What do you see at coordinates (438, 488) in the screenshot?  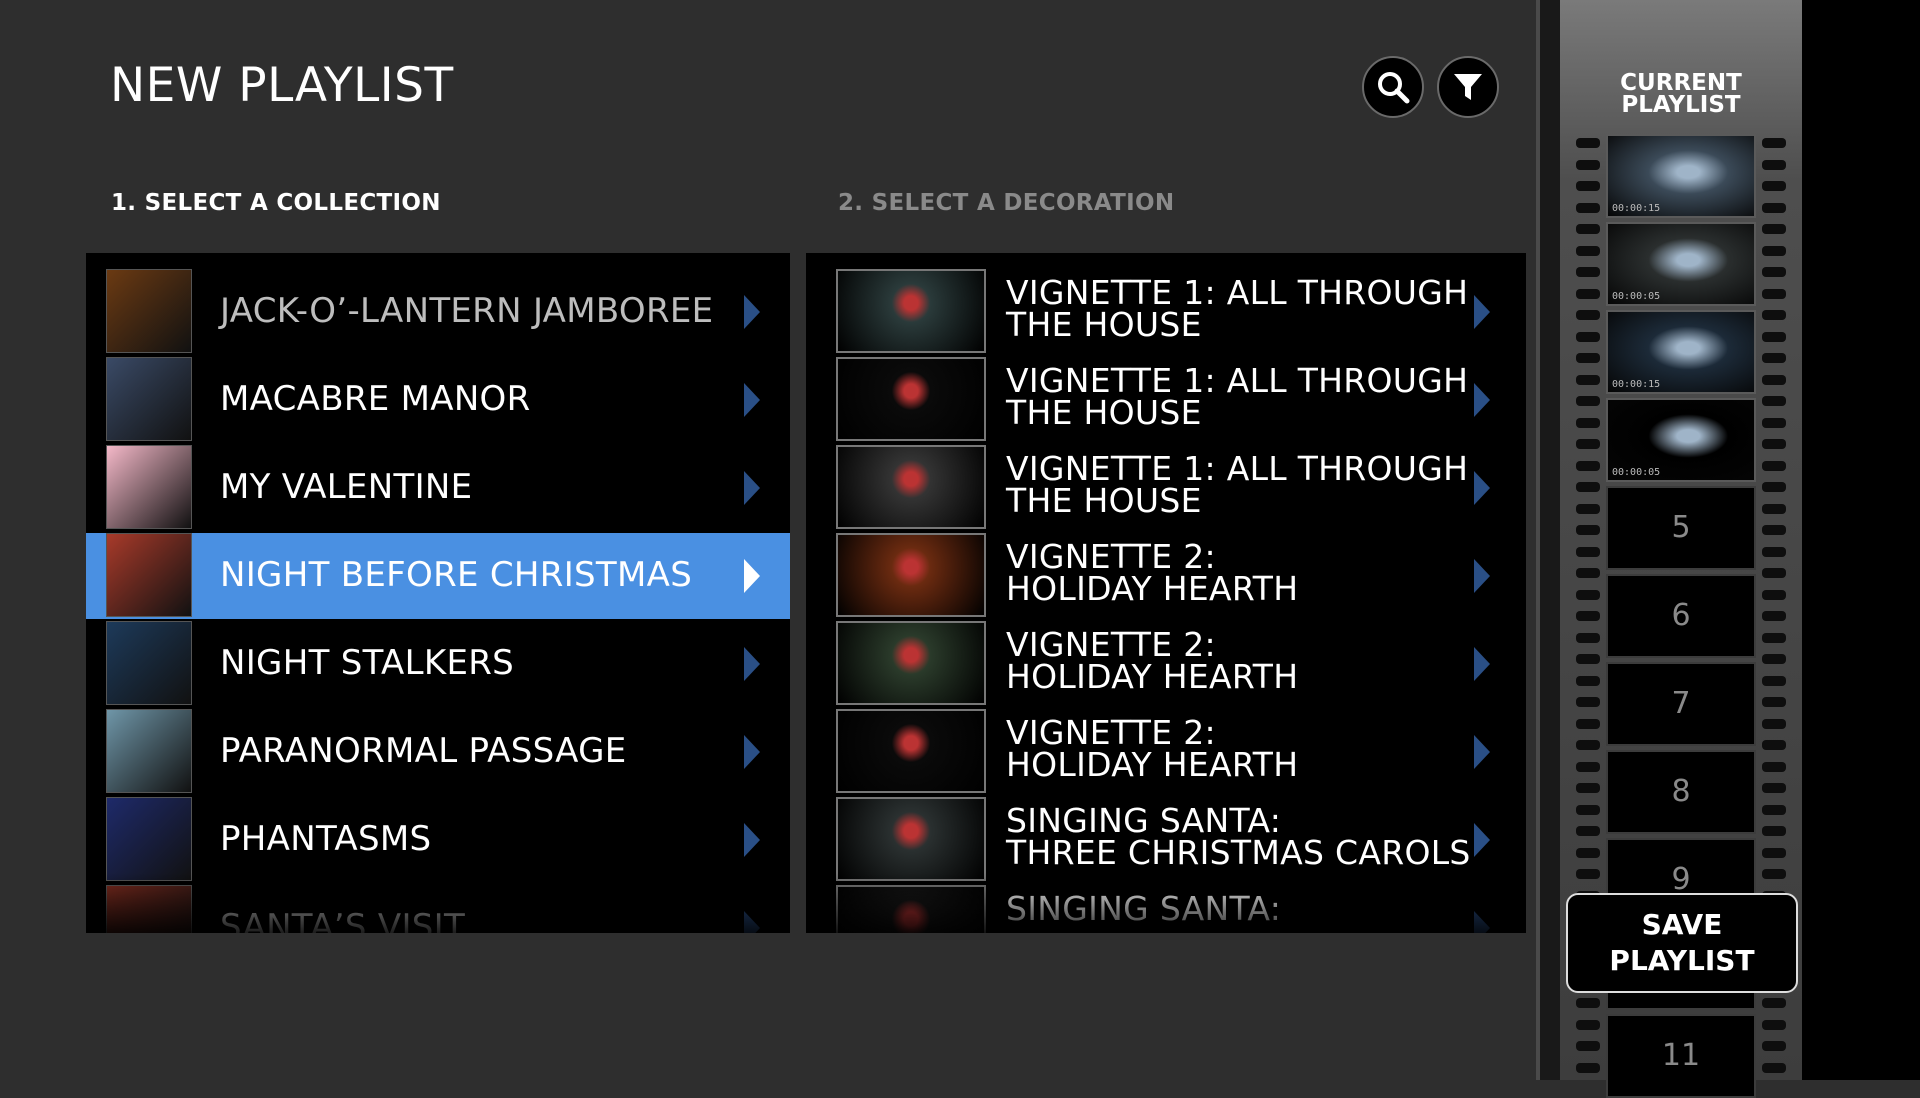 I see `collection-item: MY VALENTINE` at bounding box center [438, 488].